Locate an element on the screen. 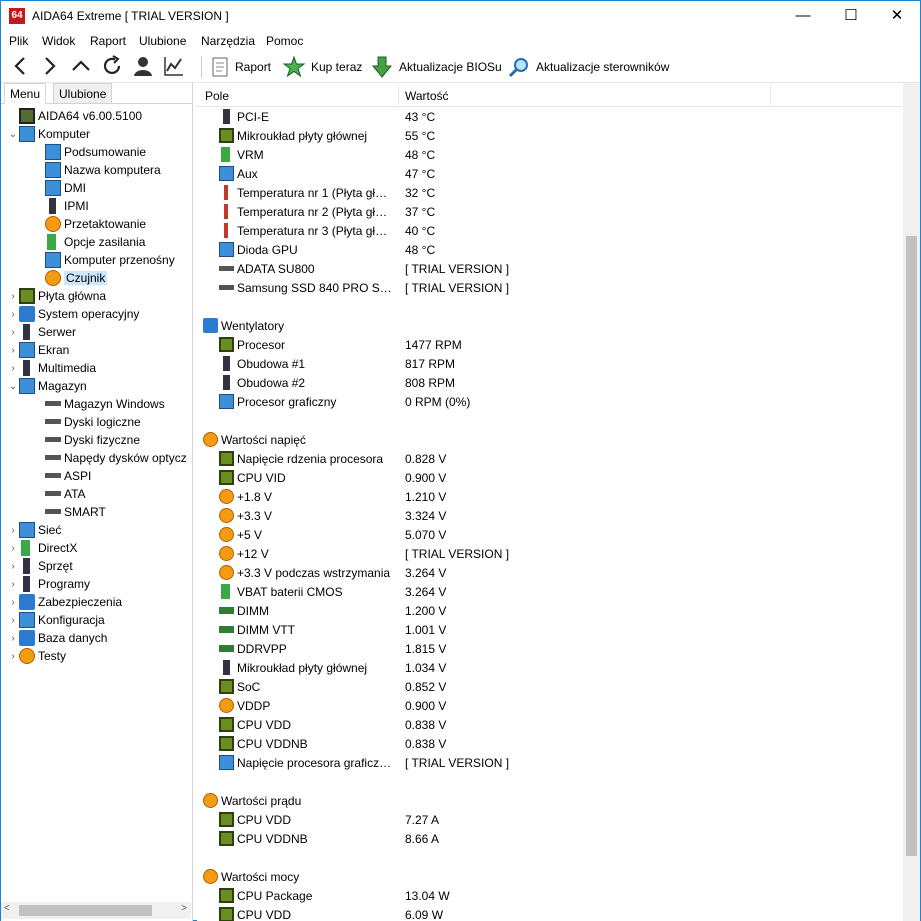 The image size is (921, 921). maximize-button: ☐ is located at coordinates (851, 16).